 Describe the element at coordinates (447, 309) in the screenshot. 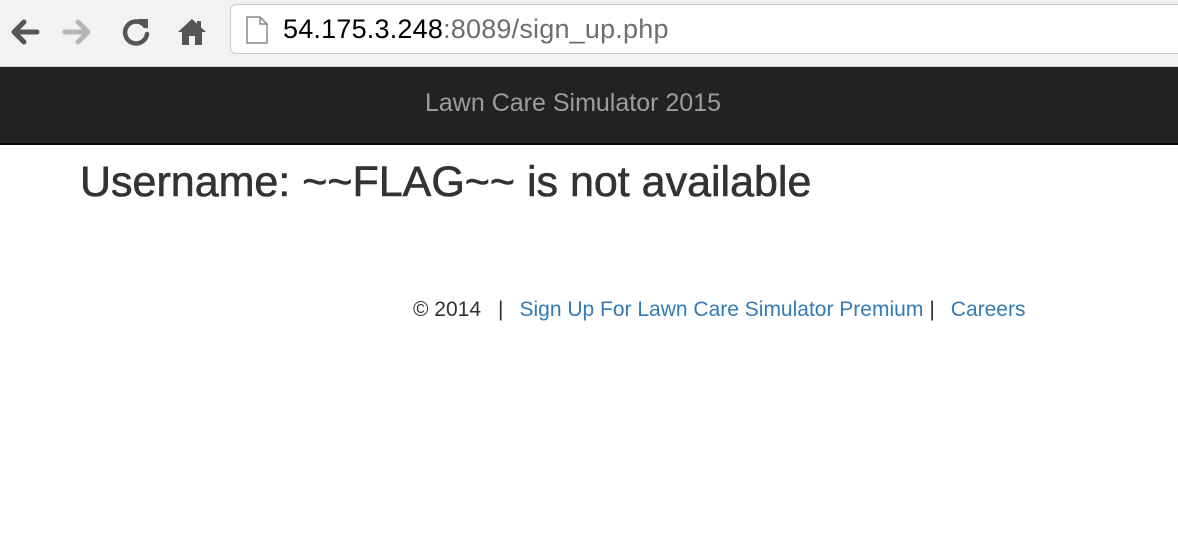

I see `copyright-text: © 2014` at that location.